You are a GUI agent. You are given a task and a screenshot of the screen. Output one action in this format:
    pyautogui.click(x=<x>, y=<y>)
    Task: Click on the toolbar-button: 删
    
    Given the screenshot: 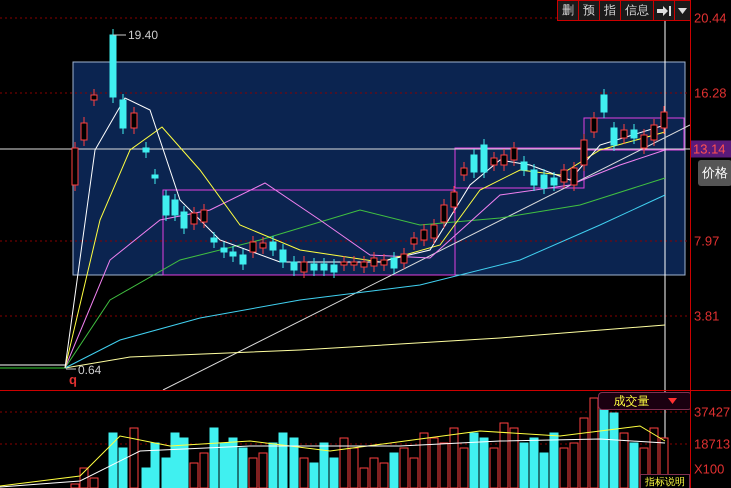 What is the action you would take?
    pyautogui.click(x=568, y=10)
    